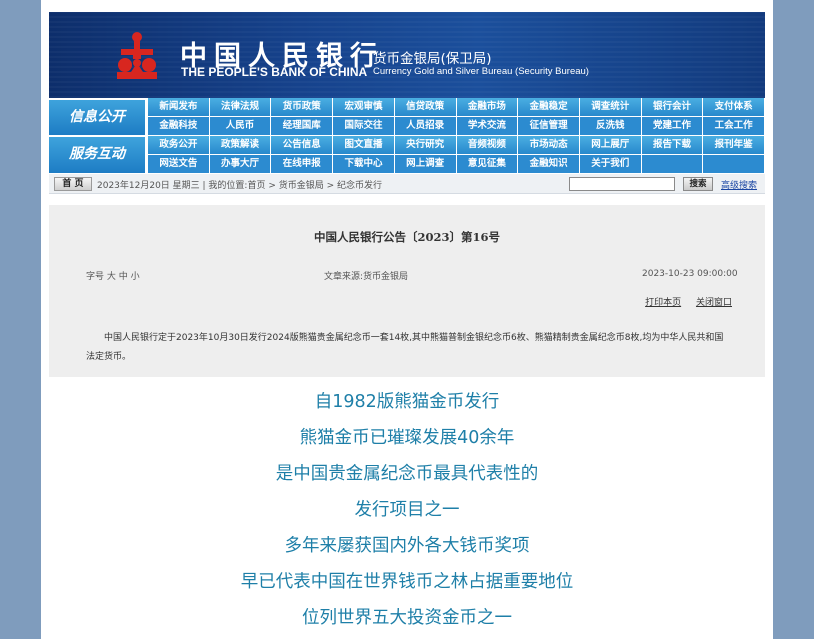  Describe the element at coordinates (548, 107) in the screenshot. I see `nav-item: 金融稳定` at that location.